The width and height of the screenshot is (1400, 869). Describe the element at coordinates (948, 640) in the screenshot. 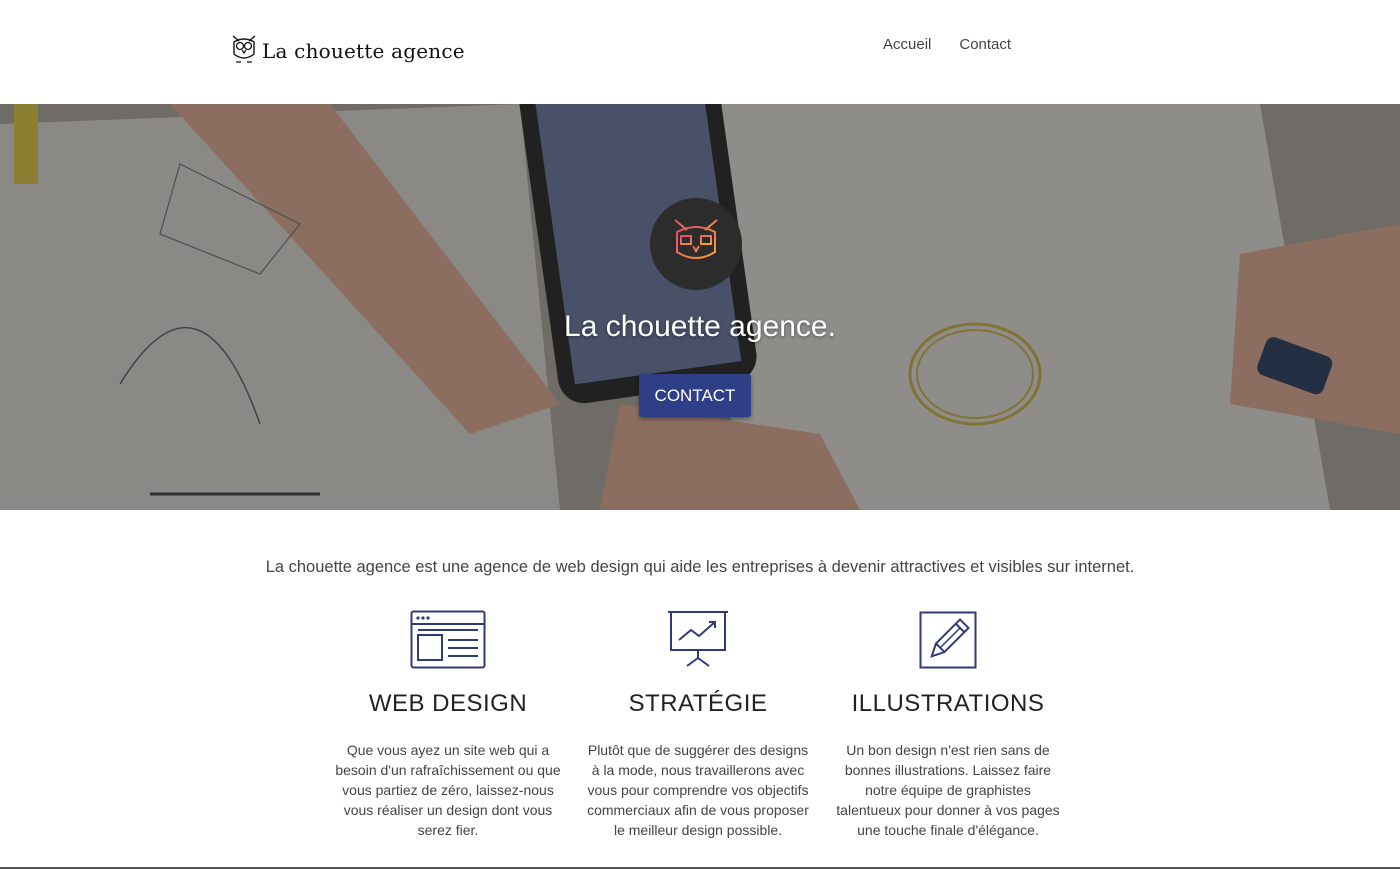

I see `pencil-icon` at that location.